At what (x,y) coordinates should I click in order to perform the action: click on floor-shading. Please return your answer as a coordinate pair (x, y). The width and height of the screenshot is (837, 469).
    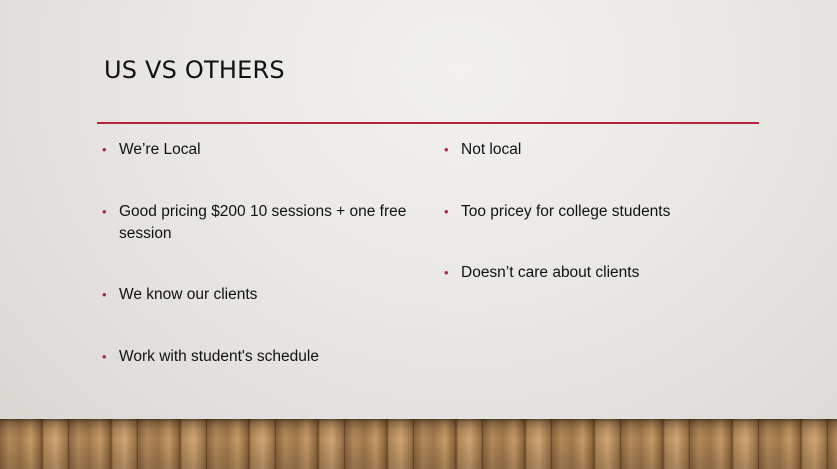
    Looking at the image, I should click on (418, 444).